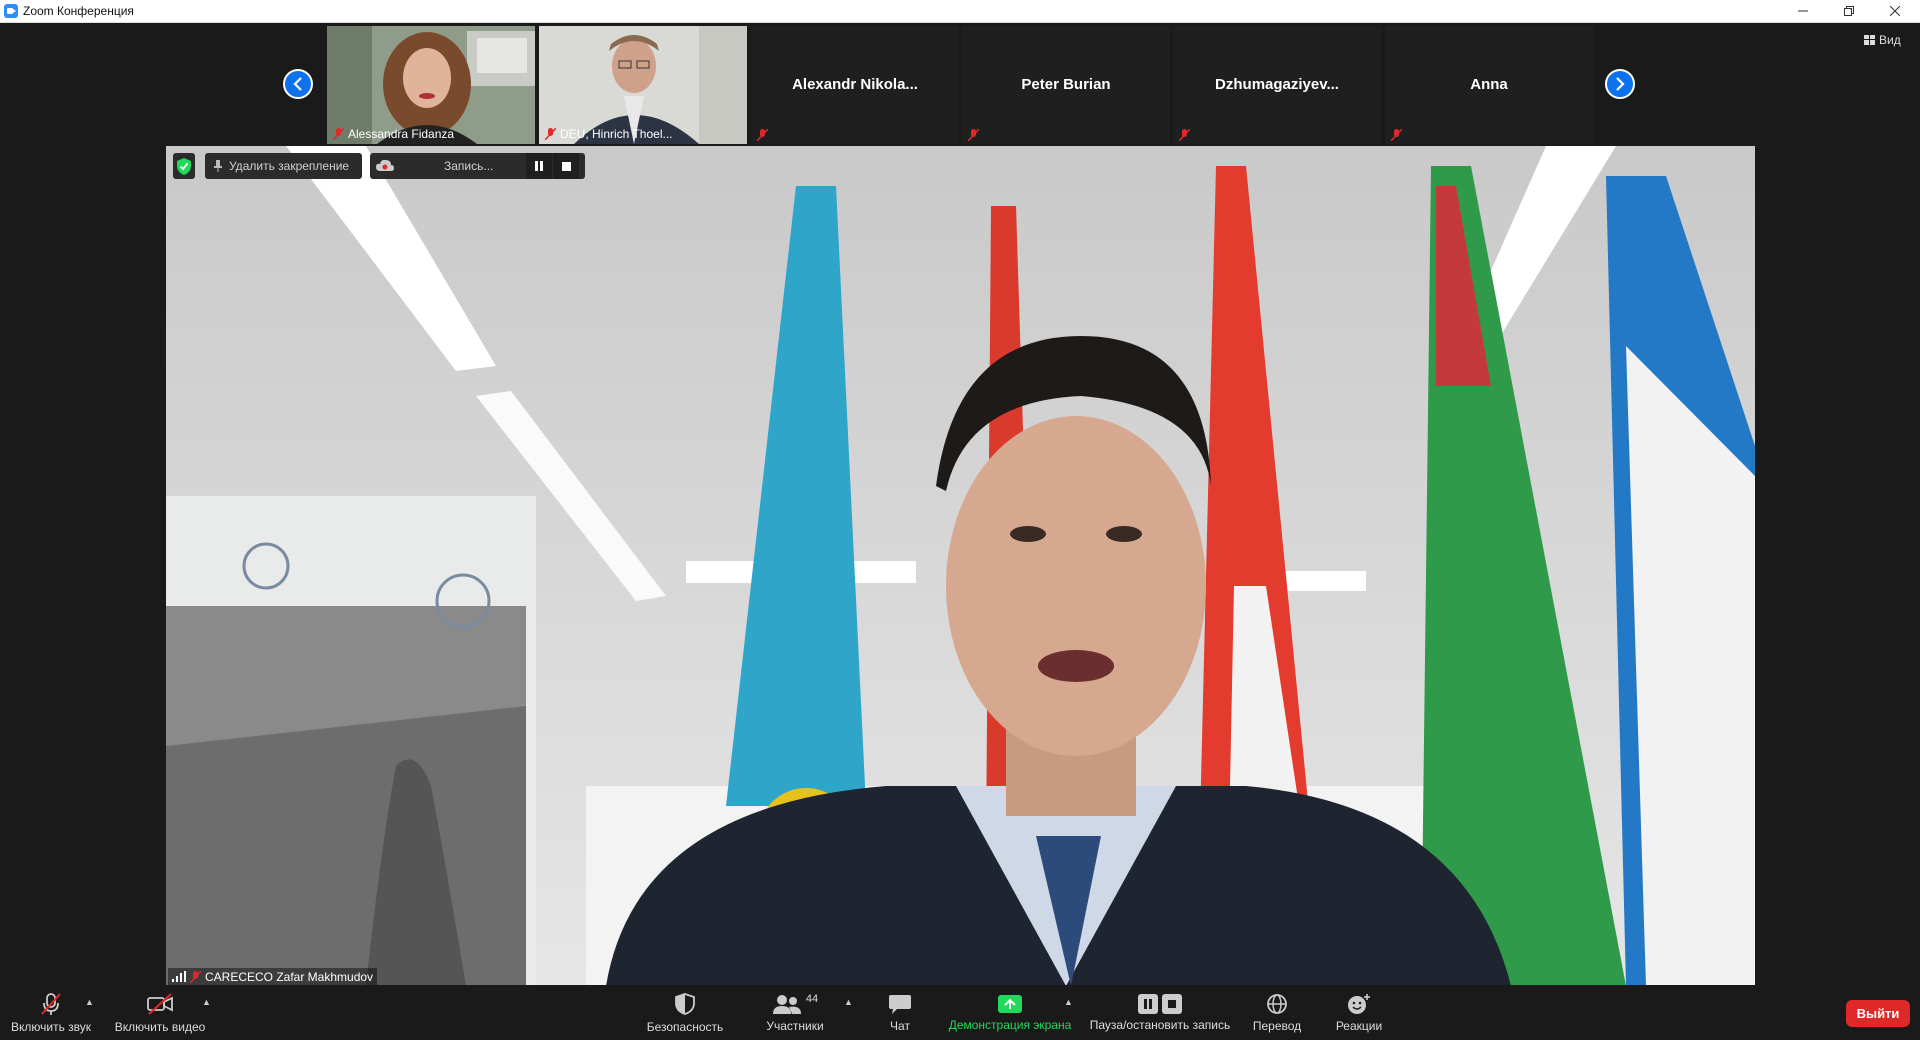 The image size is (1920, 1040). I want to click on encryption-badge, so click(184, 166).